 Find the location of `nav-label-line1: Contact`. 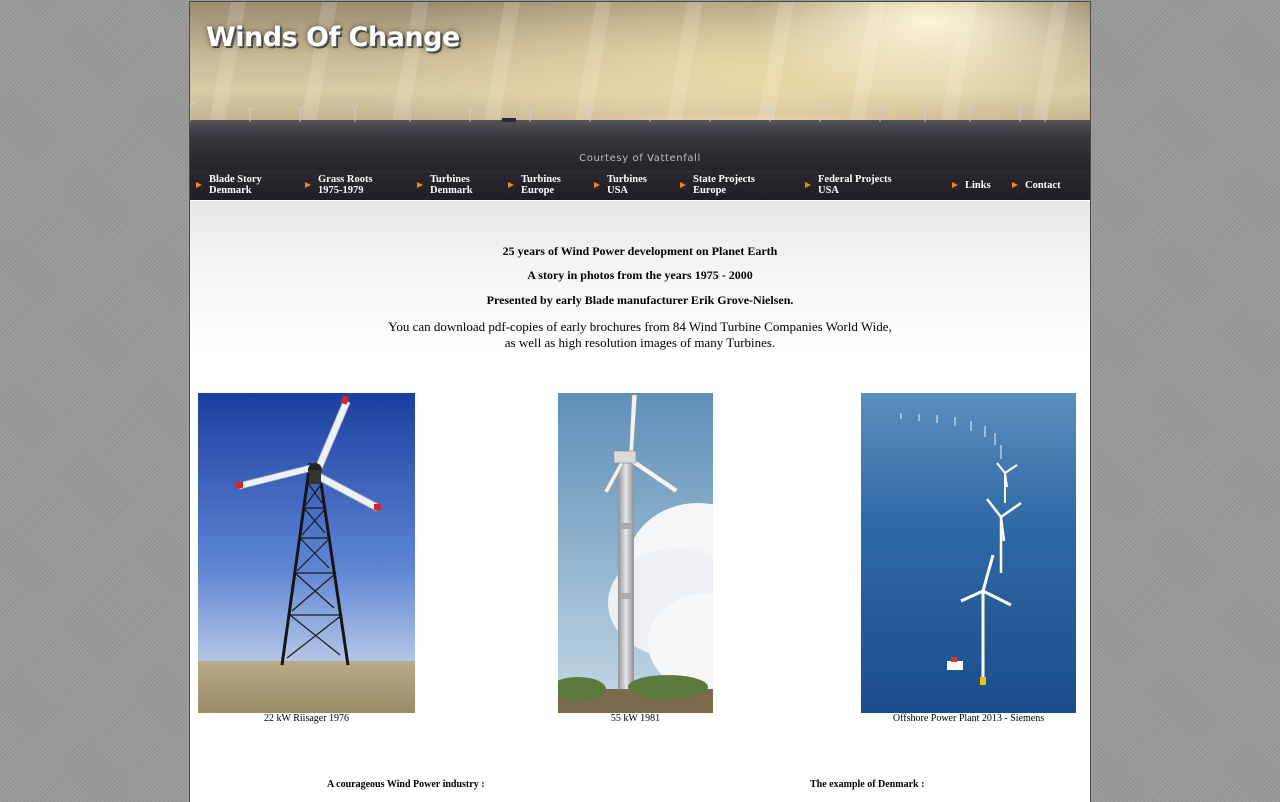

nav-label-line1: Contact is located at coordinates (1043, 185).